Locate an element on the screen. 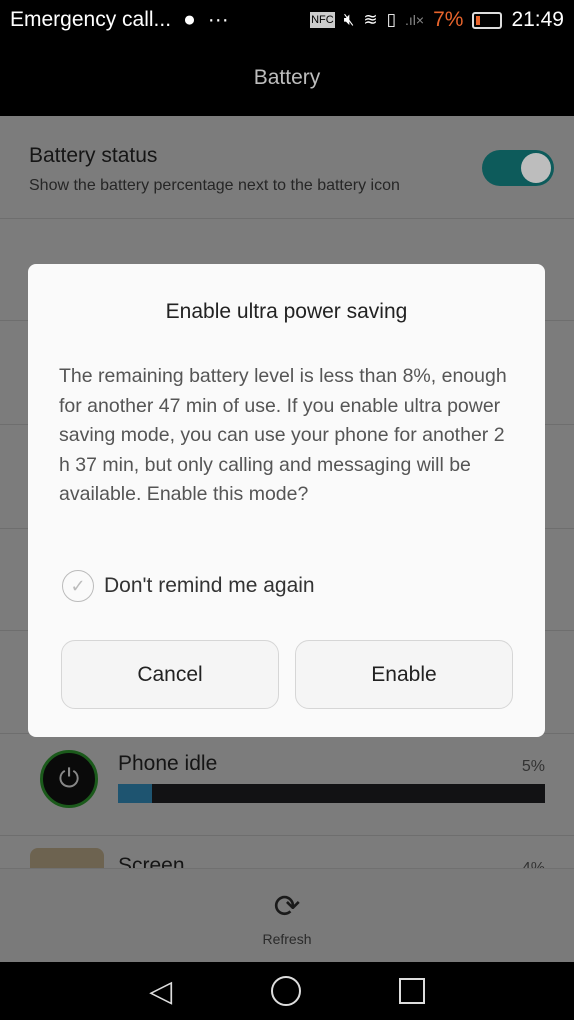 The height and width of the screenshot is (1020, 574). setting-title: Battery status is located at coordinates (93, 155).